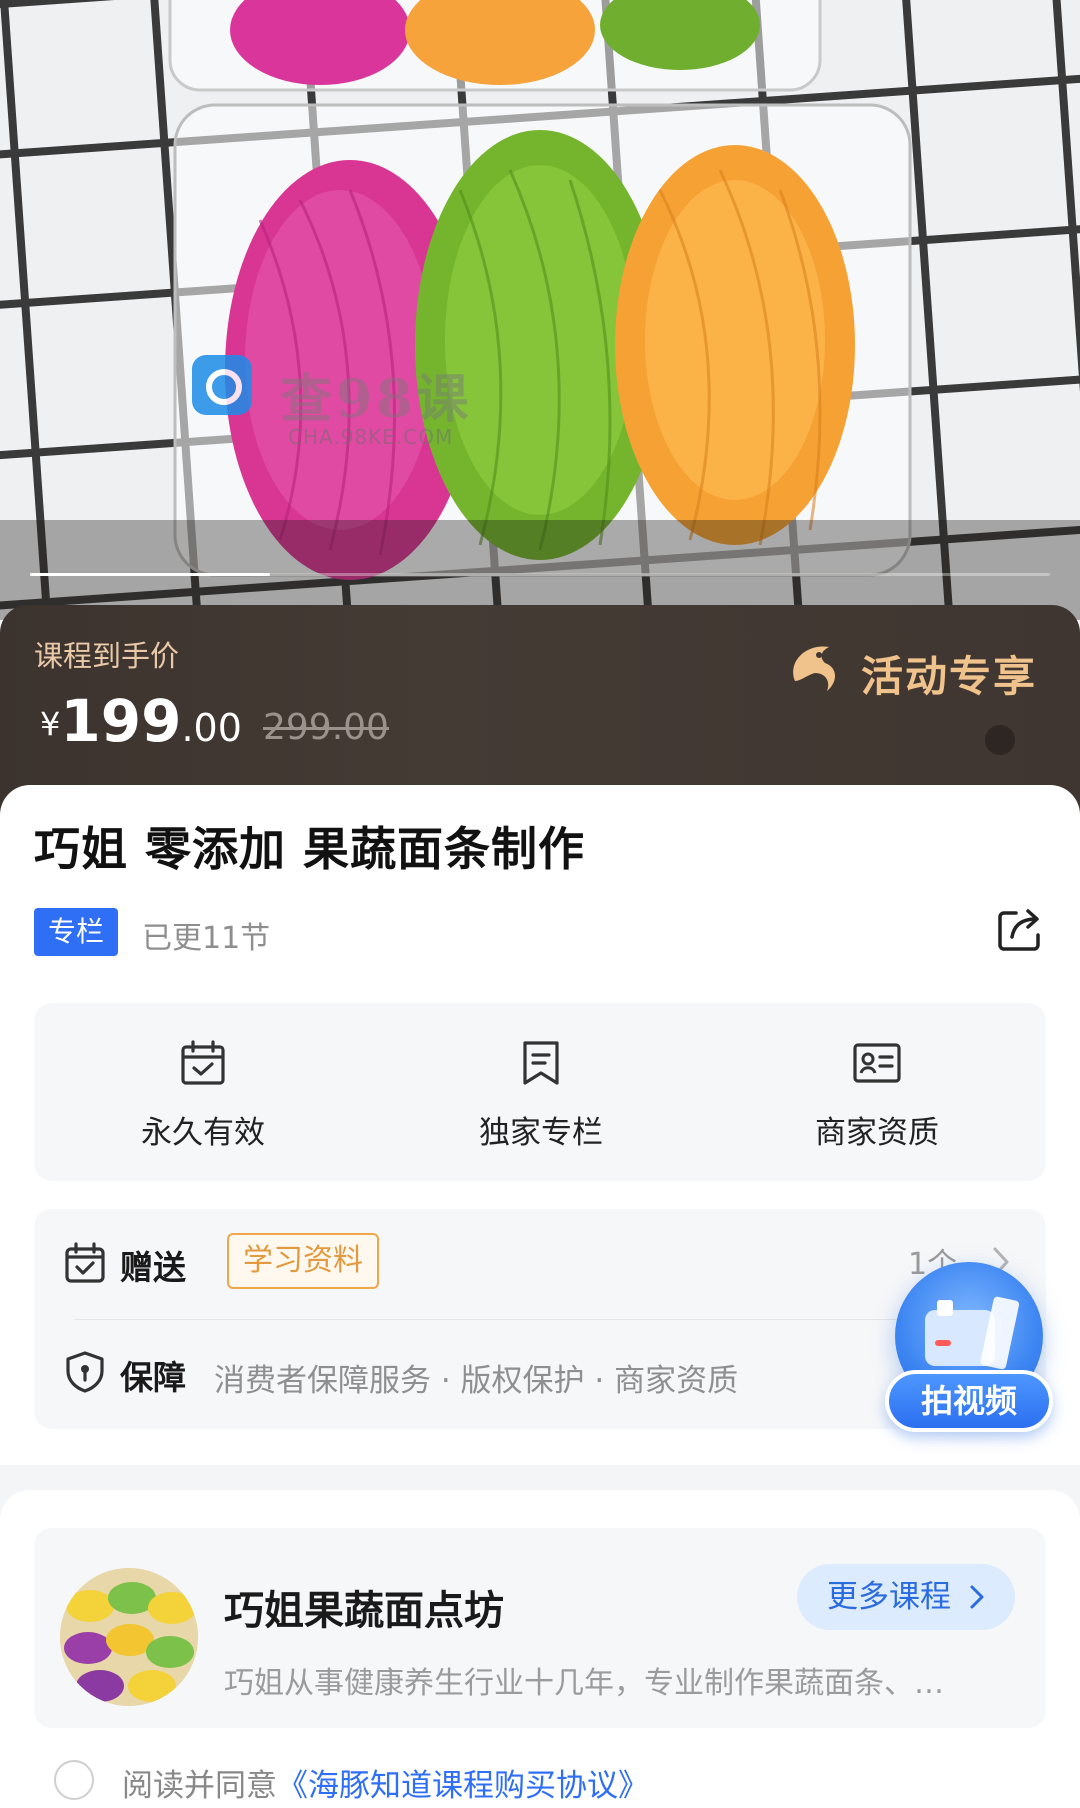  What do you see at coordinates (199, 1786) in the screenshot?
I see `agreement-prefix: 阅读并同意` at bounding box center [199, 1786].